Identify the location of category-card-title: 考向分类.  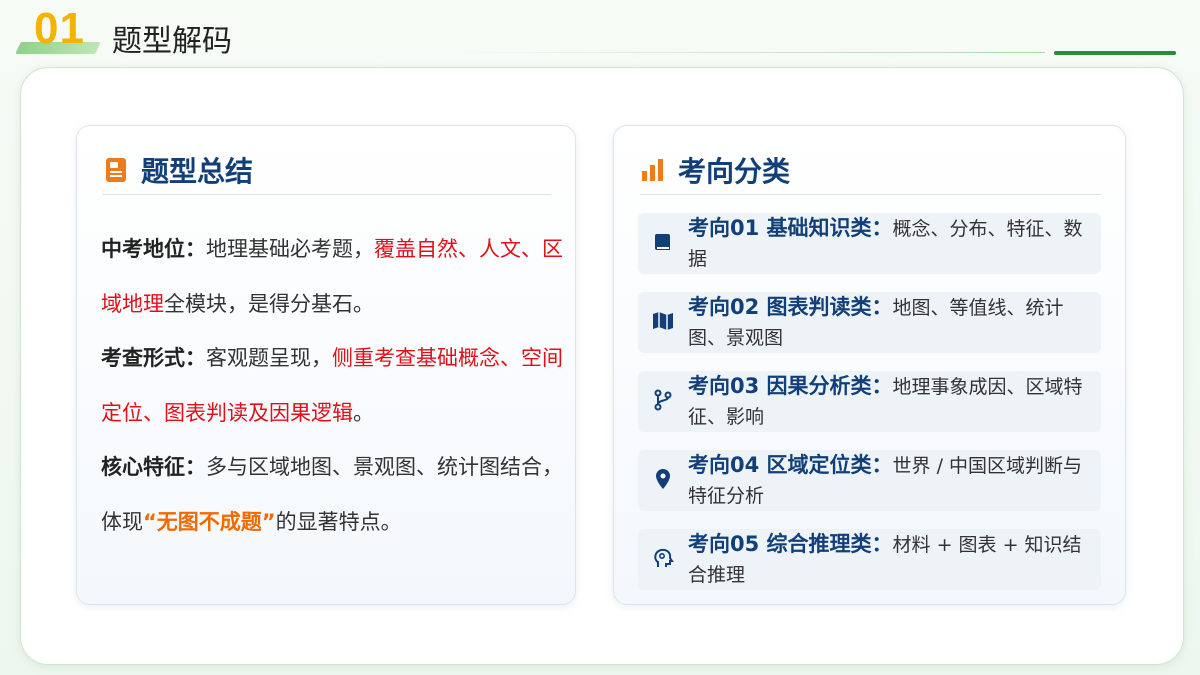
(734, 171).